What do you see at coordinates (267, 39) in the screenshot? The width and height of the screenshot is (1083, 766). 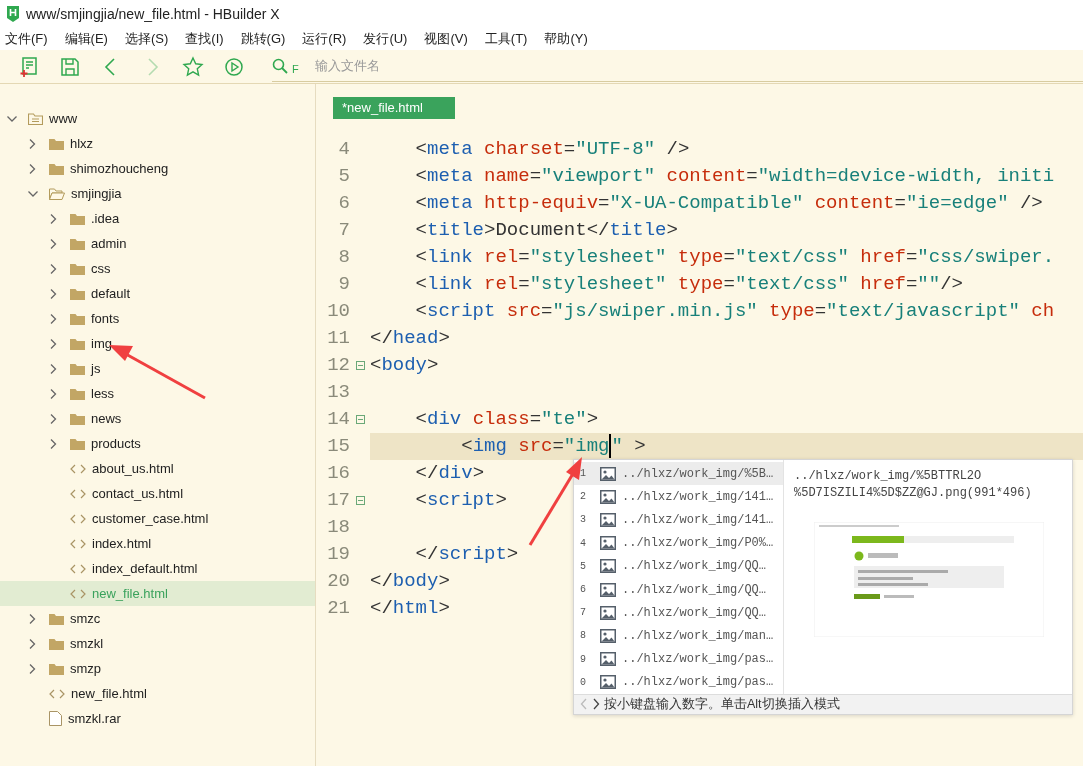 I see `menu-item: 跳转(G)` at bounding box center [267, 39].